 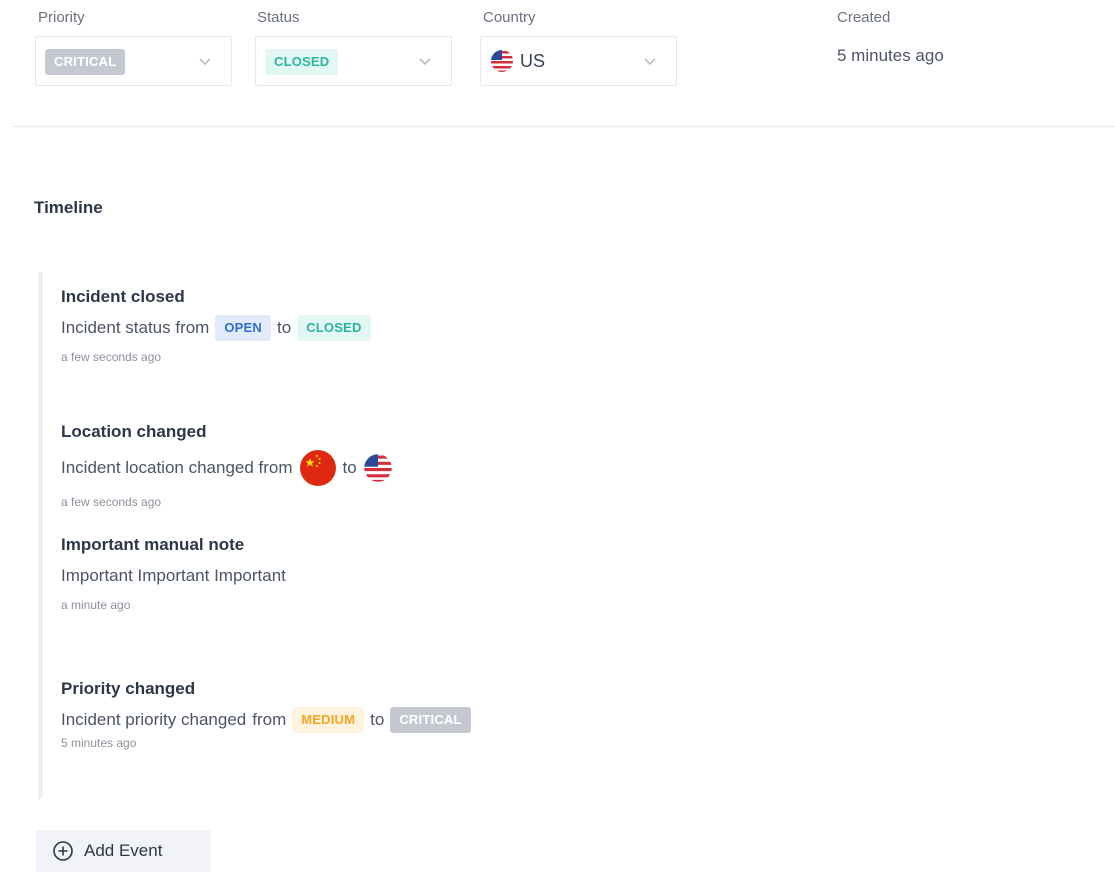 I want to click on event-body: Incident location changed from to, so click(x=227, y=468).